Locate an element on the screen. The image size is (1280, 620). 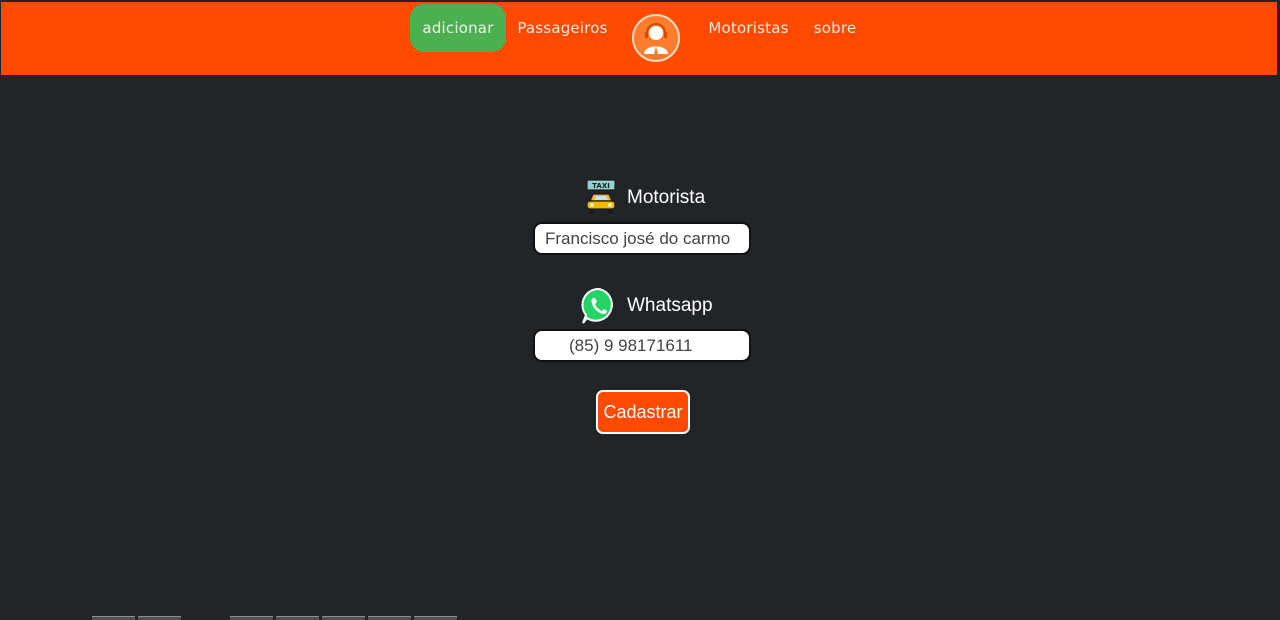
support-agent-icon is located at coordinates (656, 38).